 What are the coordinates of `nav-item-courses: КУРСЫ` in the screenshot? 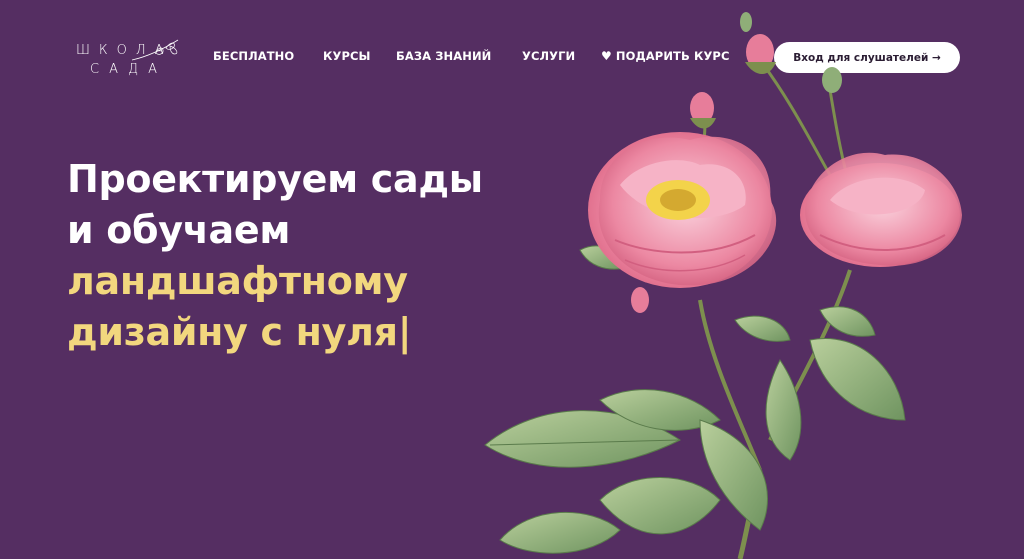 It's located at (347, 56).